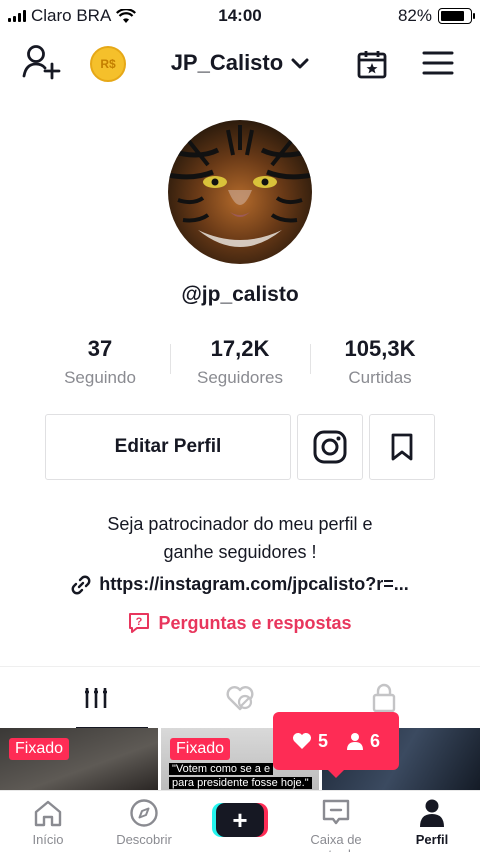 The width and height of the screenshot is (480, 852). Describe the element at coordinates (355, 741) in the screenshot. I see `person-icon` at that location.